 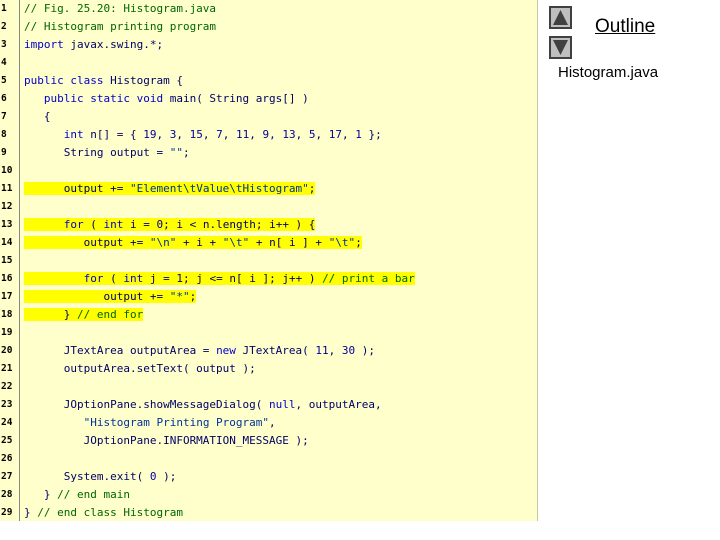 What do you see at coordinates (269, 495) in the screenshot?
I see `code-line: 28 } // end main` at bounding box center [269, 495].